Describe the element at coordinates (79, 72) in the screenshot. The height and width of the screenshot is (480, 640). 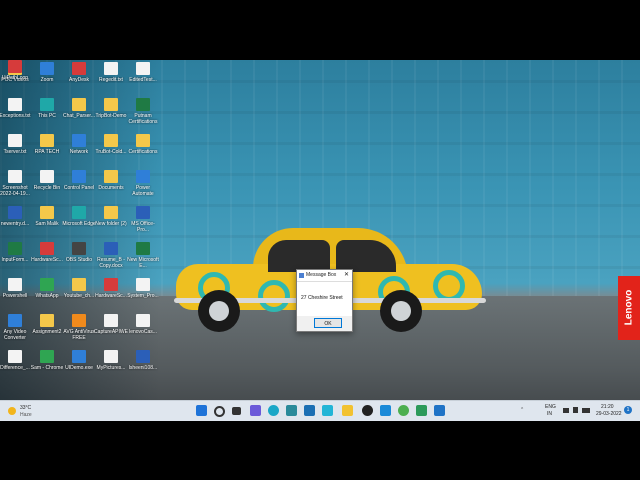
I see `desktop-icon: AnyDesk` at that location.